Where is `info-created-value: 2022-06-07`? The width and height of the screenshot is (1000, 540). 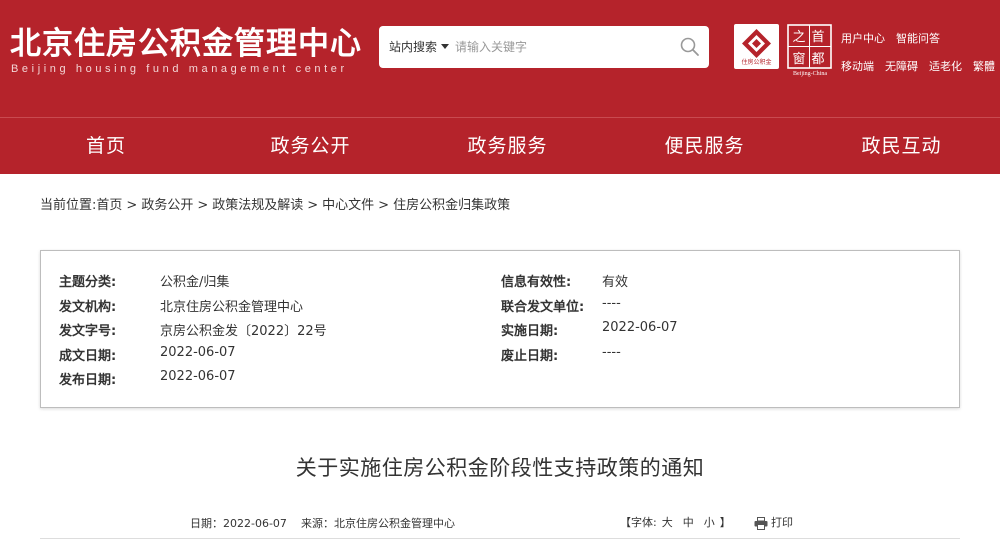 info-created-value: 2022-06-07 is located at coordinates (198, 352).